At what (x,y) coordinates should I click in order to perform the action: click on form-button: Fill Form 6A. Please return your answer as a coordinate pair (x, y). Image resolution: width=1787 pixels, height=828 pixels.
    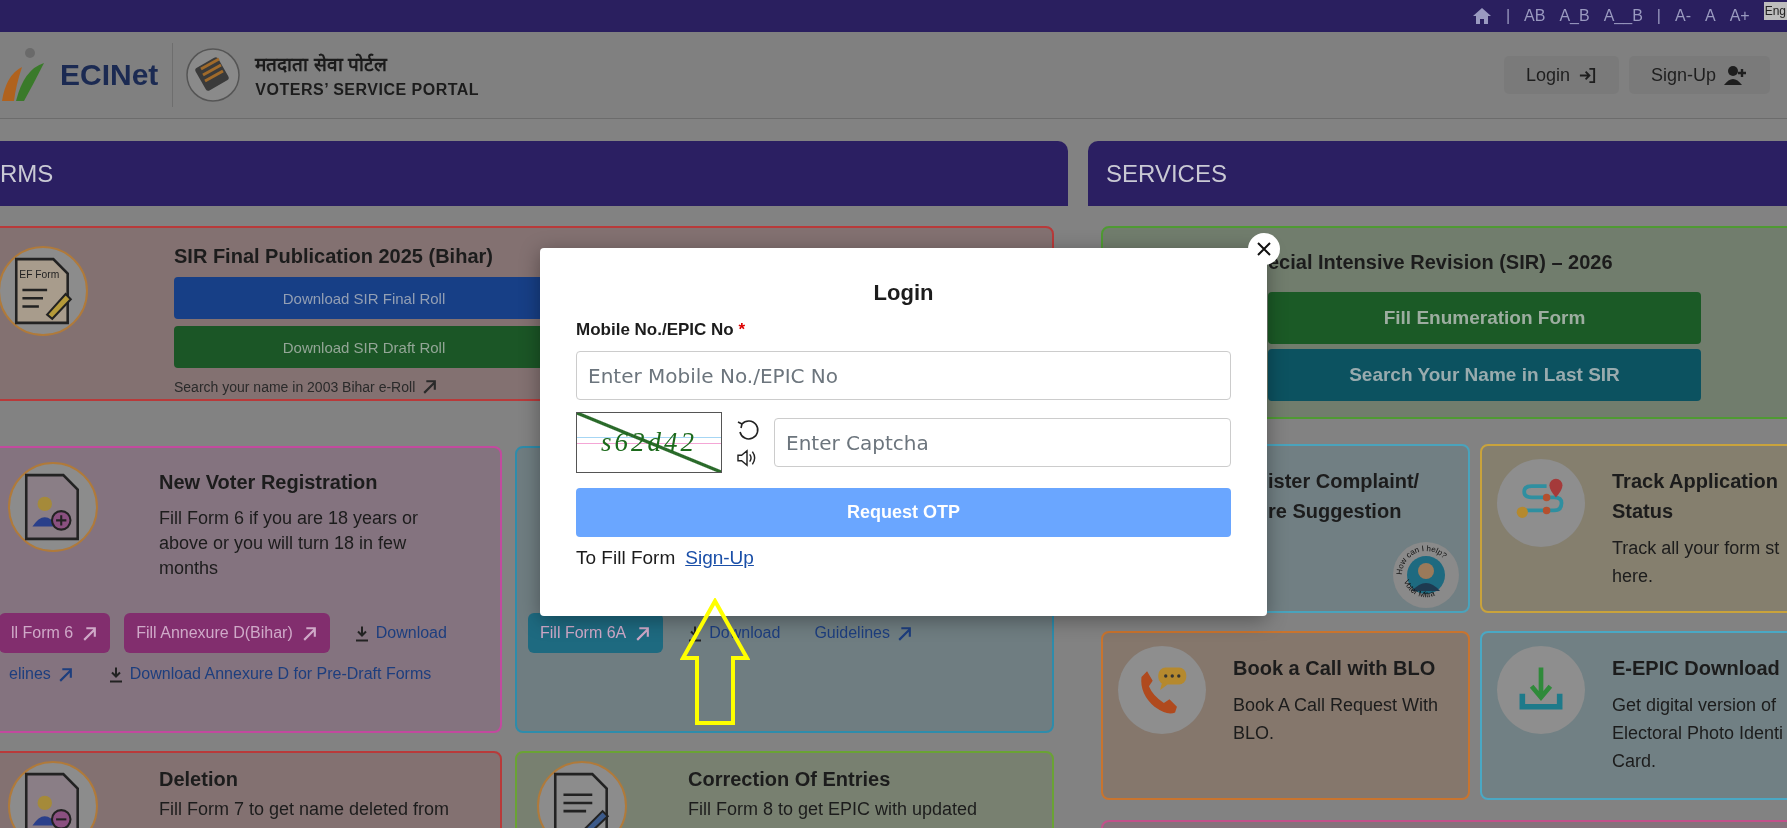
    Looking at the image, I should click on (596, 633).